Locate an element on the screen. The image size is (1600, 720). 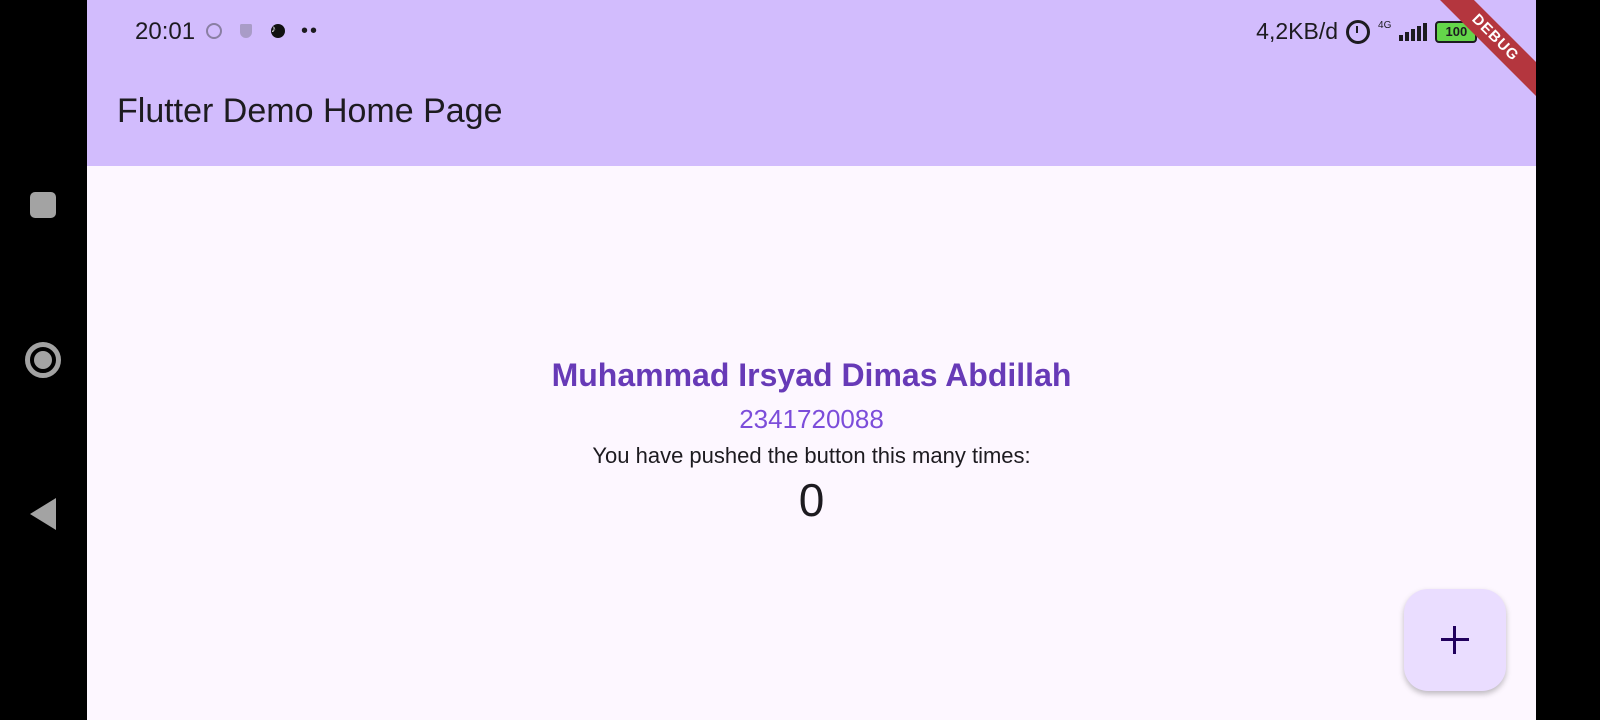
back-button is located at coordinates (43, 514).